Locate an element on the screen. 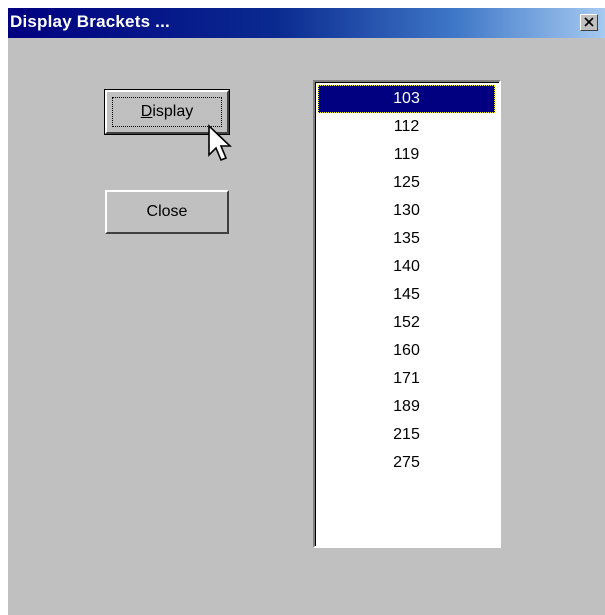 Image resolution: width=605 pixels, height=615 pixels. close-icon is located at coordinates (589, 22).